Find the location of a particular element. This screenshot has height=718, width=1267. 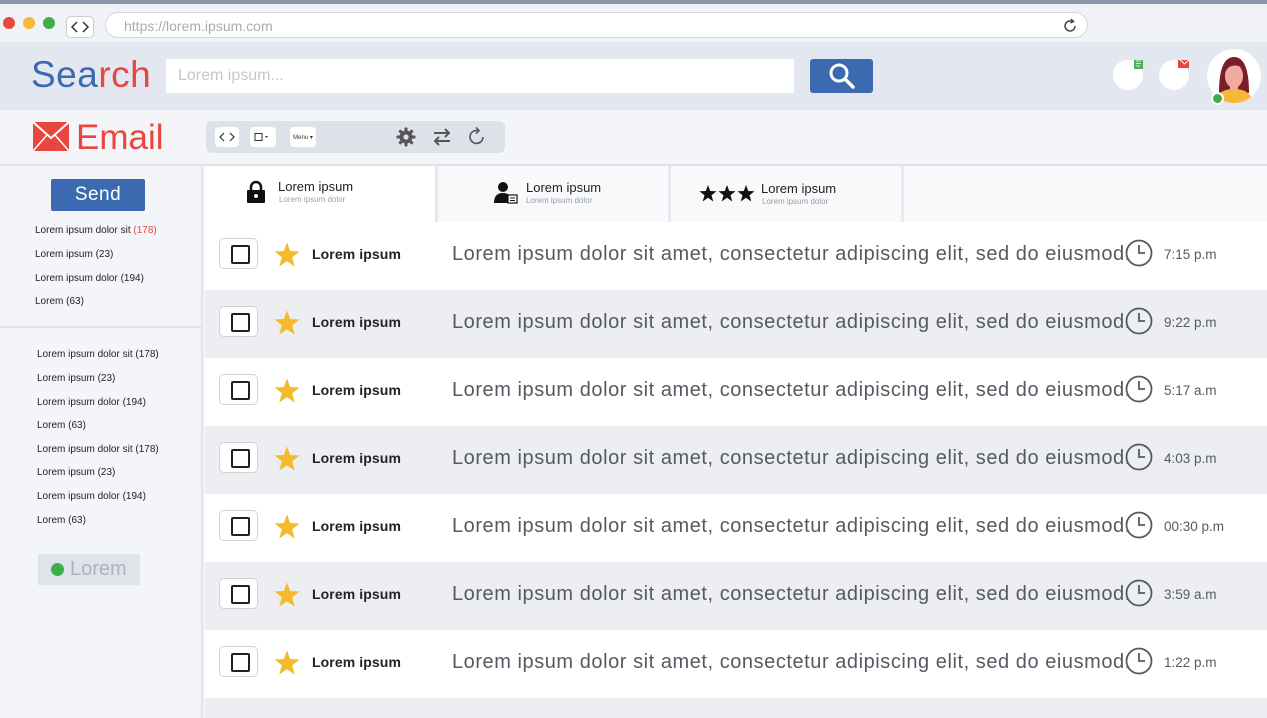

message-time: 00:30 p.m is located at coordinates (1194, 526).